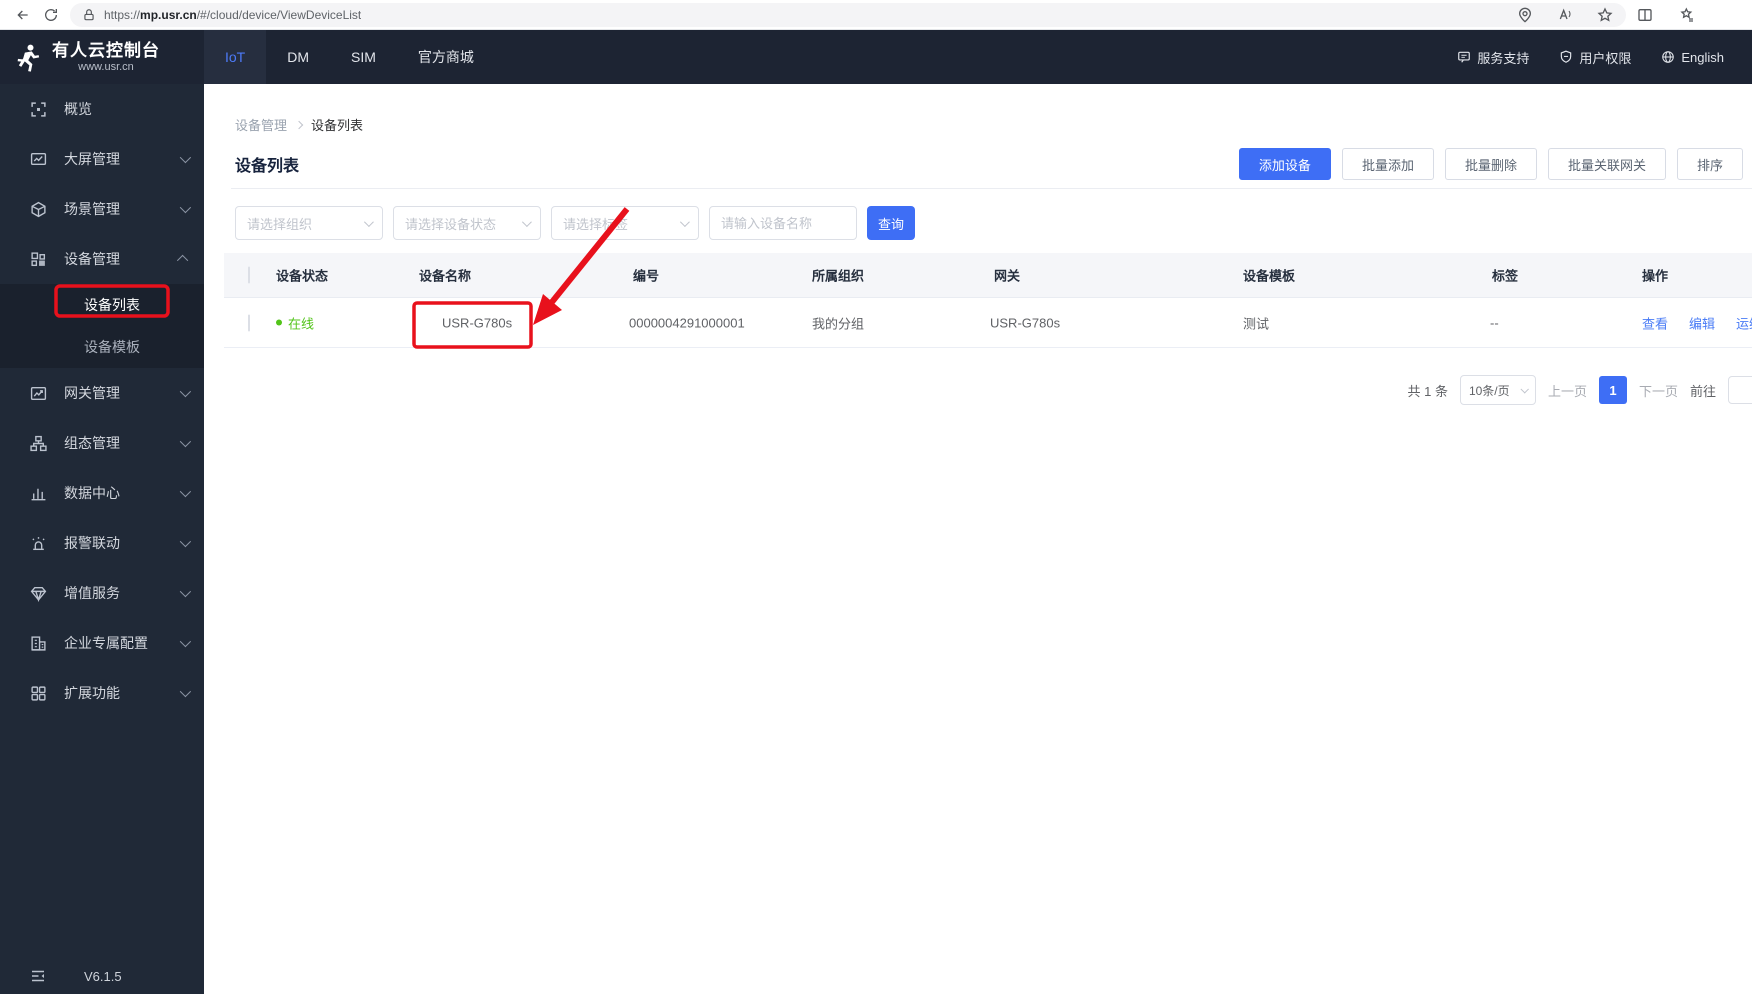 The image size is (1752, 994). Describe the element at coordinates (235, 57) in the screenshot. I see `tab-iot: IoT` at that location.